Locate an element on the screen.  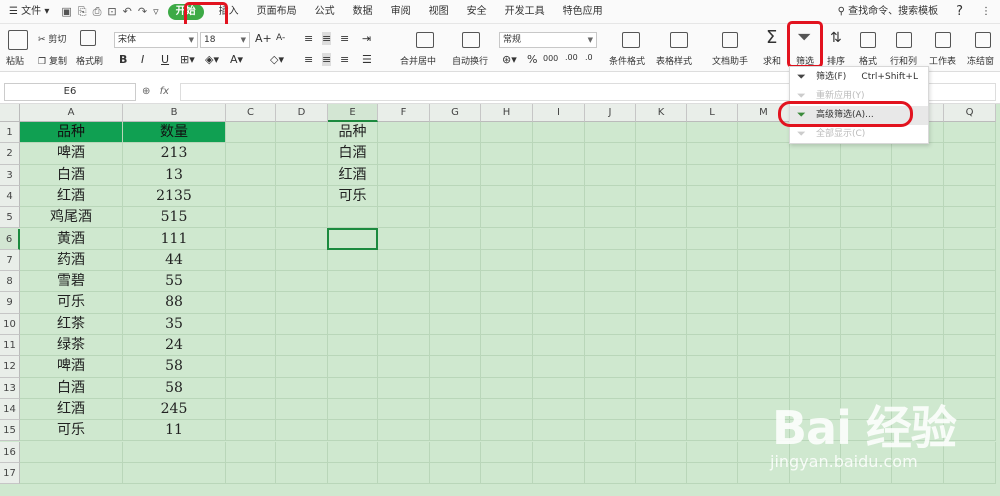
cell-m1 is located at coordinates (764, 133).